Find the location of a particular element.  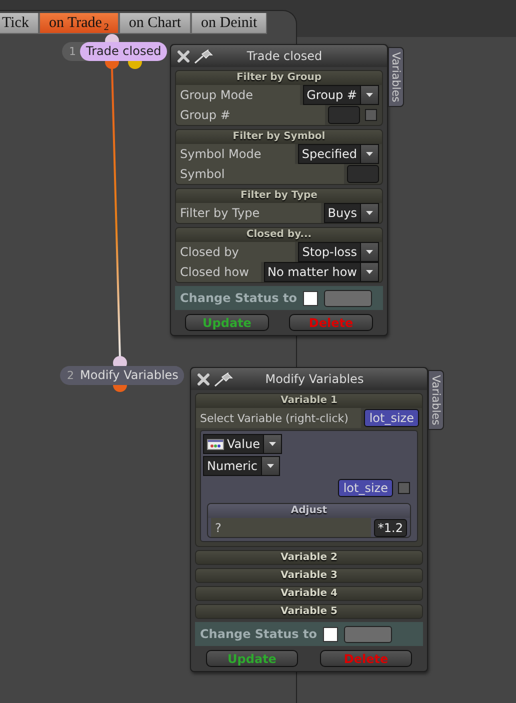

field-label: Closed how is located at coordinates (218, 272).